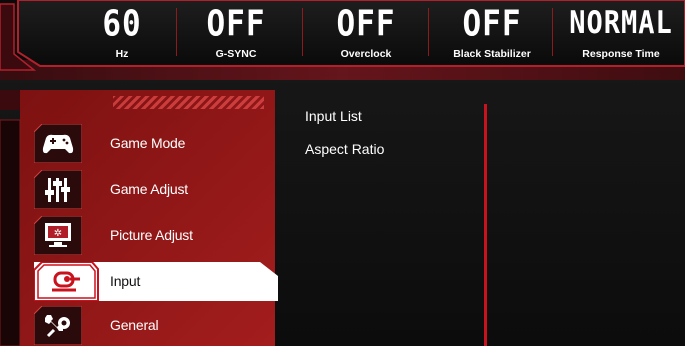  Describe the element at coordinates (122, 54) in the screenshot. I see `refresh-rate-label: Hz` at that location.